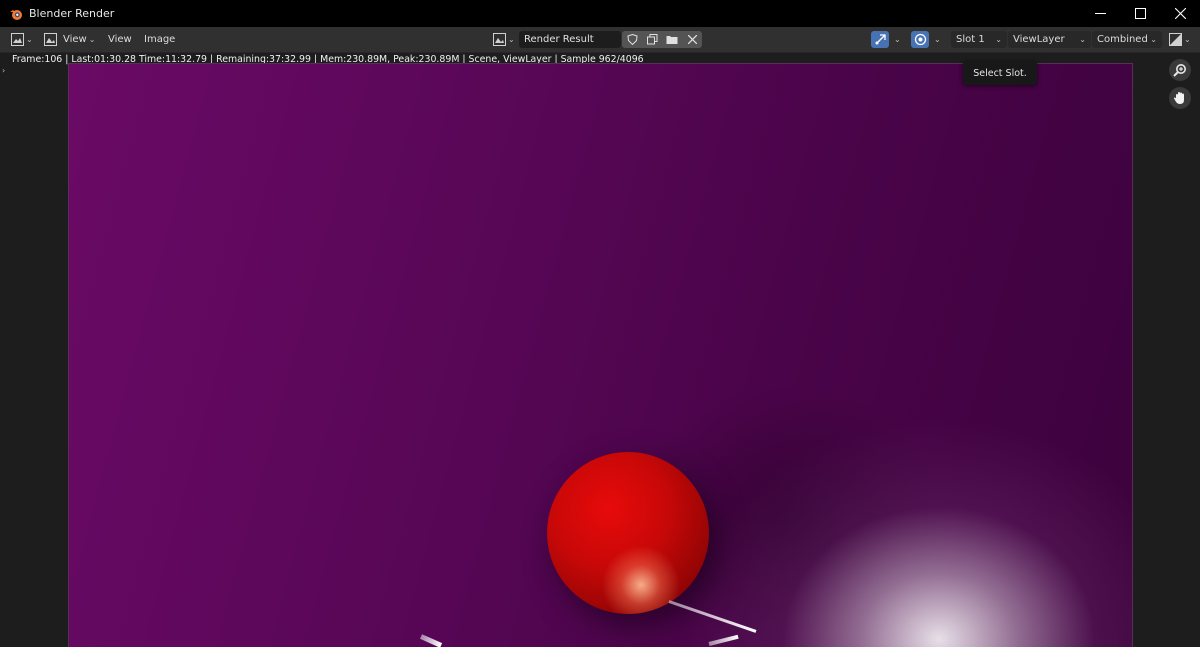 This screenshot has width=1200, height=647. I want to click on open-image-button, so click(672, 39).